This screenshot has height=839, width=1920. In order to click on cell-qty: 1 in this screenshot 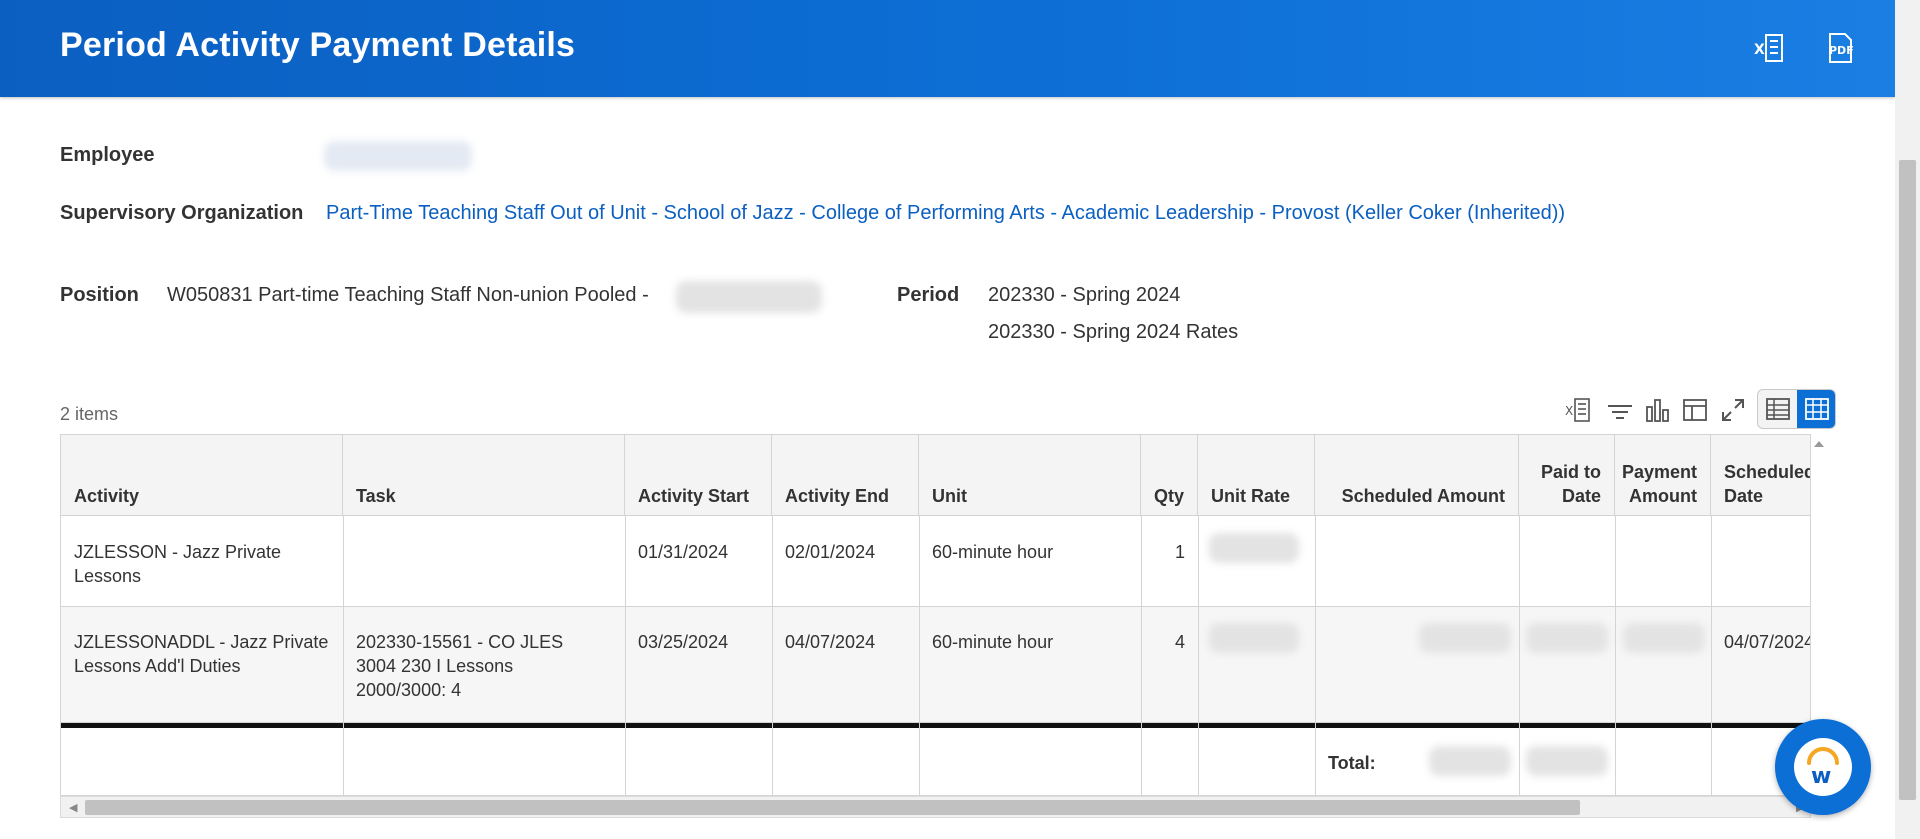, I will do `click(1179, 552)`.